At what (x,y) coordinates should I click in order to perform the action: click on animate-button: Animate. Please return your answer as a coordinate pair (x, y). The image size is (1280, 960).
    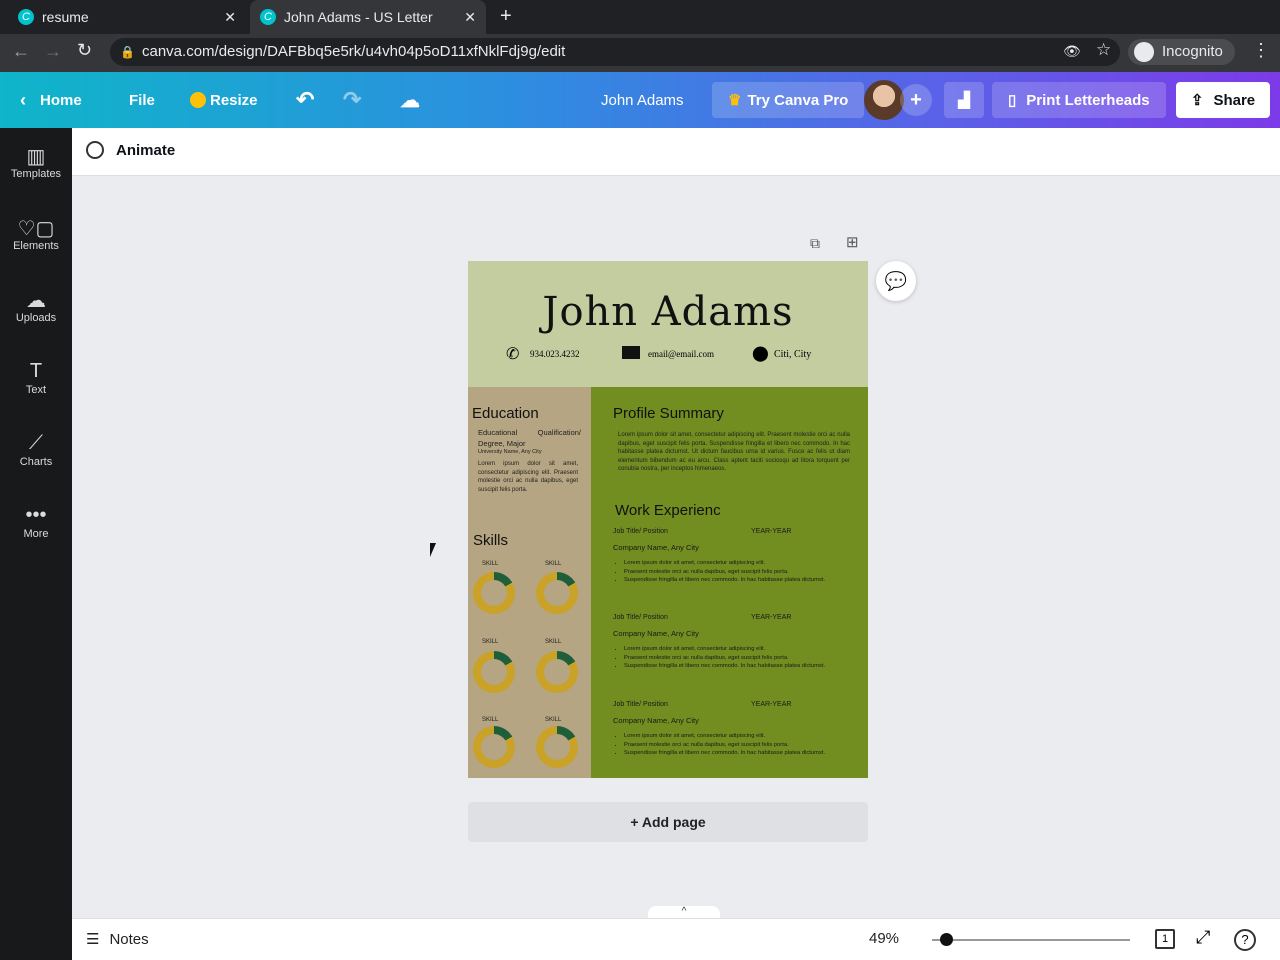
    Looking at the image, I should click on (130, 150).